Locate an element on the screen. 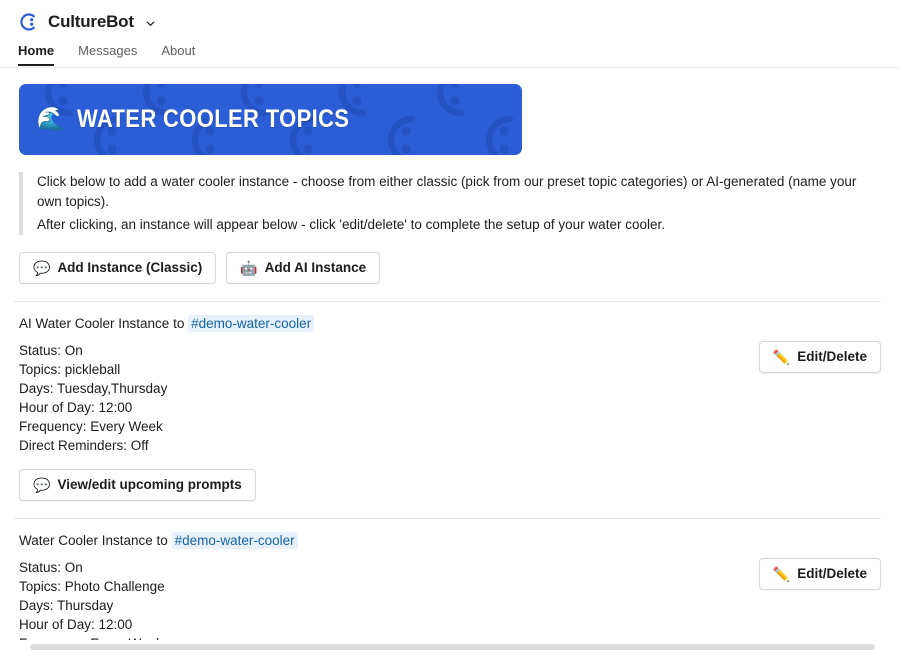 The height and width of the screenshot is (651, 900). add-ai-instance-button: 🤖 Add AI Instance is located at coordinates (303, 268).